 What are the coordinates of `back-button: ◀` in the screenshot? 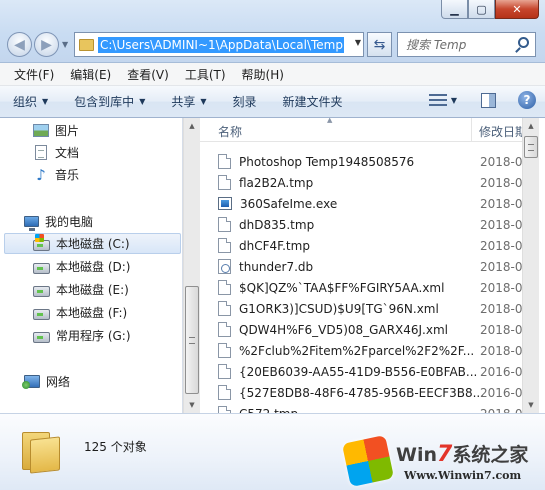 It's located at (19, 44).